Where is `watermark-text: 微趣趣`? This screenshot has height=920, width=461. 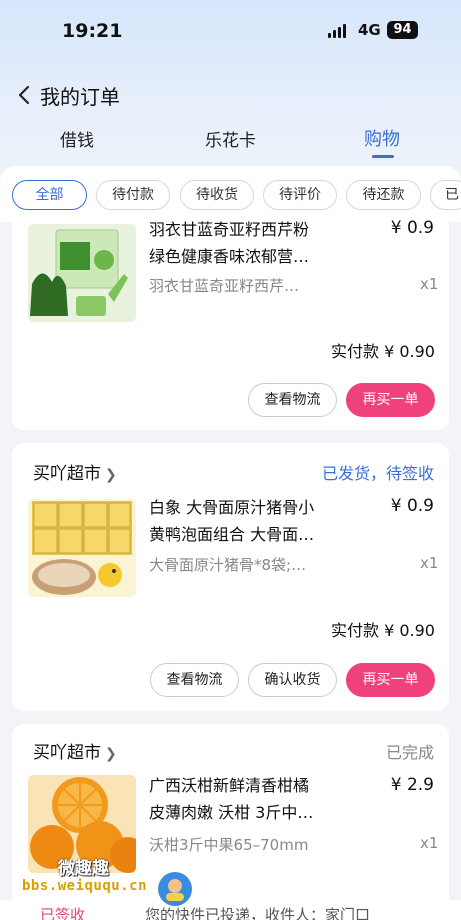 watermark-text: 微趣趣 is located at coordinates (83, 869).